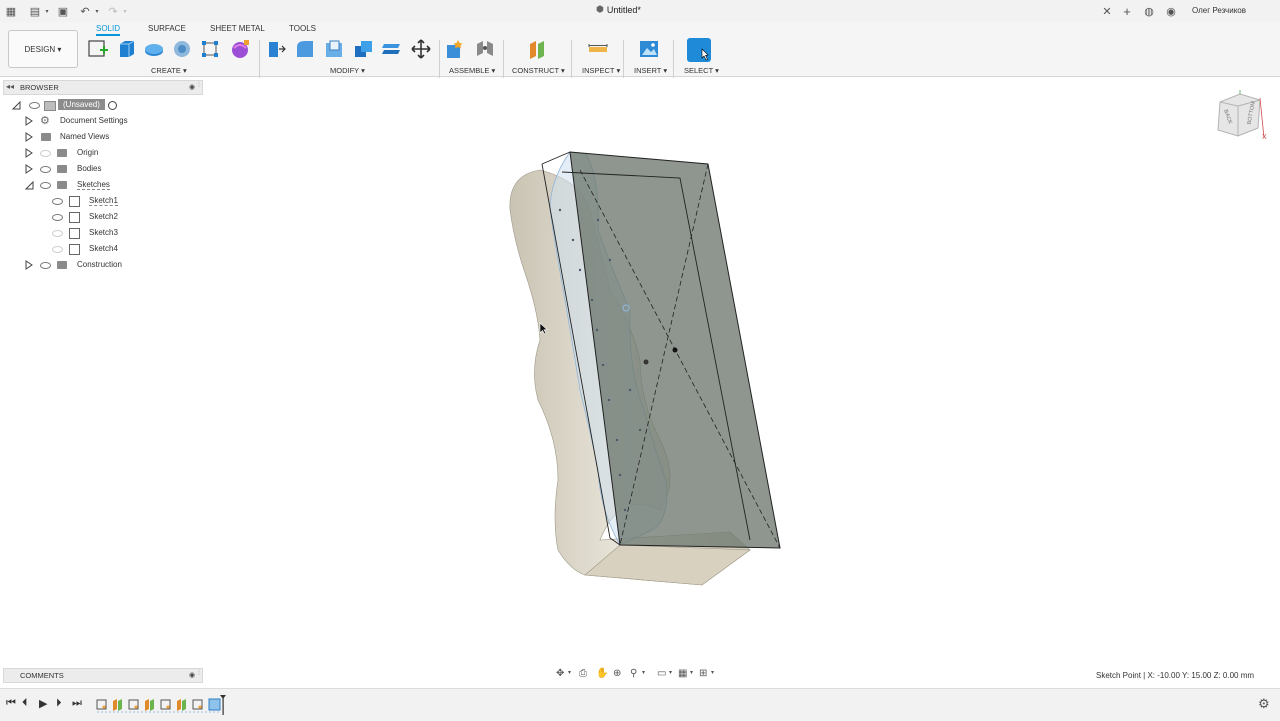  What do you see at coordinates (59, 703) in the screenshot?
I see `timeline-next-icon: ⏵` at bounding box center [59, 703].